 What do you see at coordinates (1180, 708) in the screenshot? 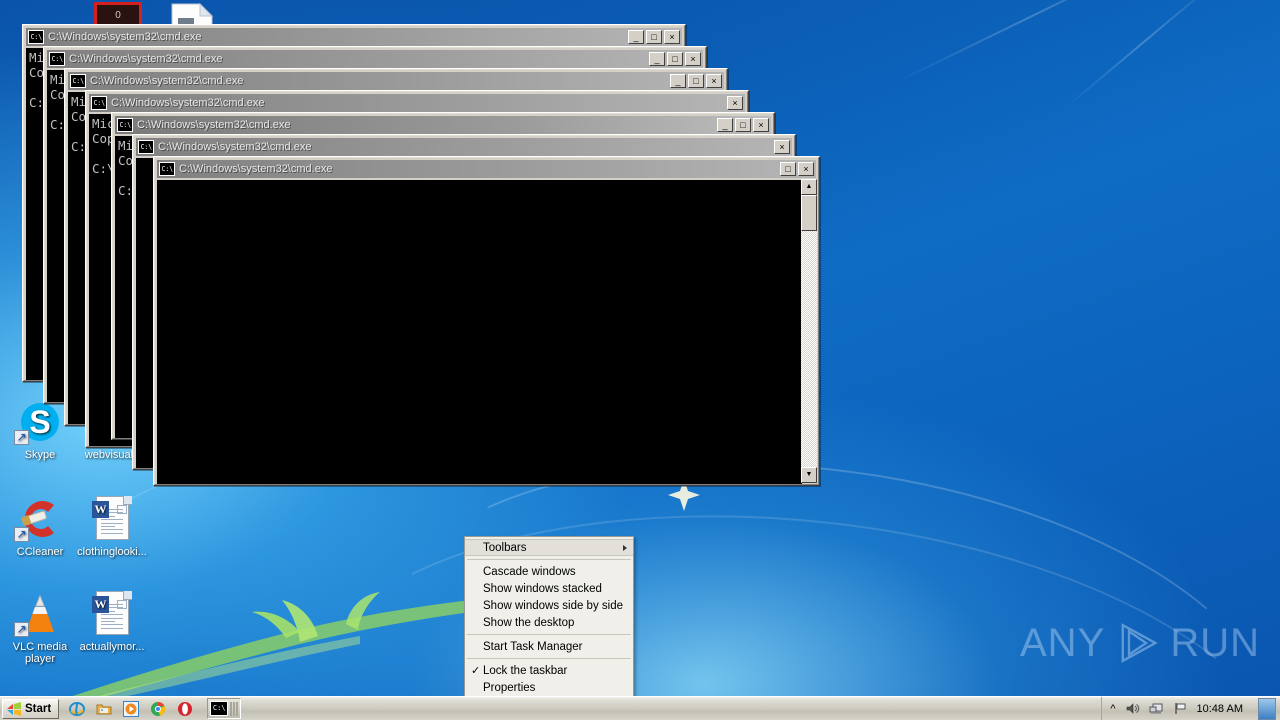
I see `action-center-flag-icon` at bounding box center [1180, 708].